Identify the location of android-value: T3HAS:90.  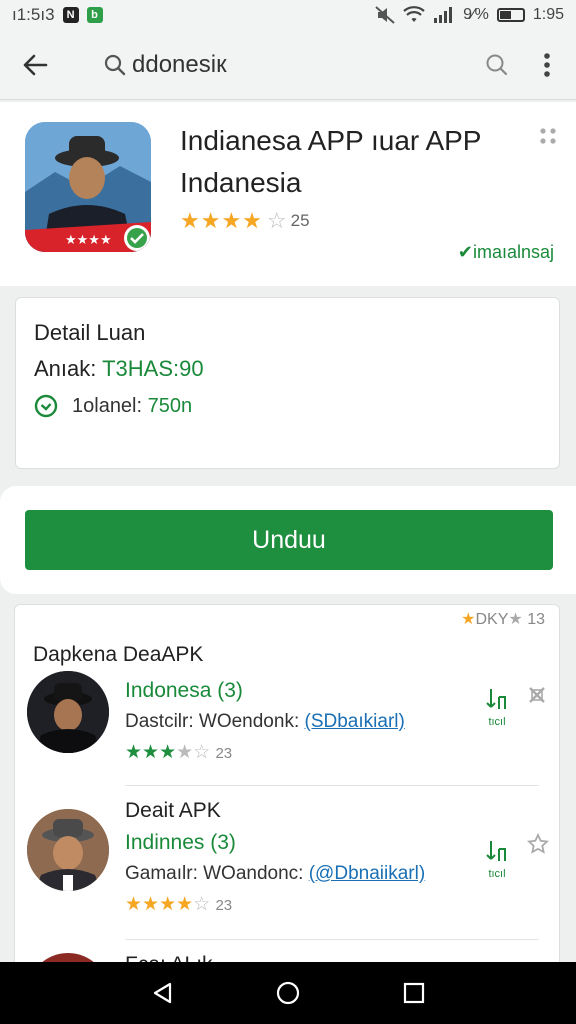
(153, 368).